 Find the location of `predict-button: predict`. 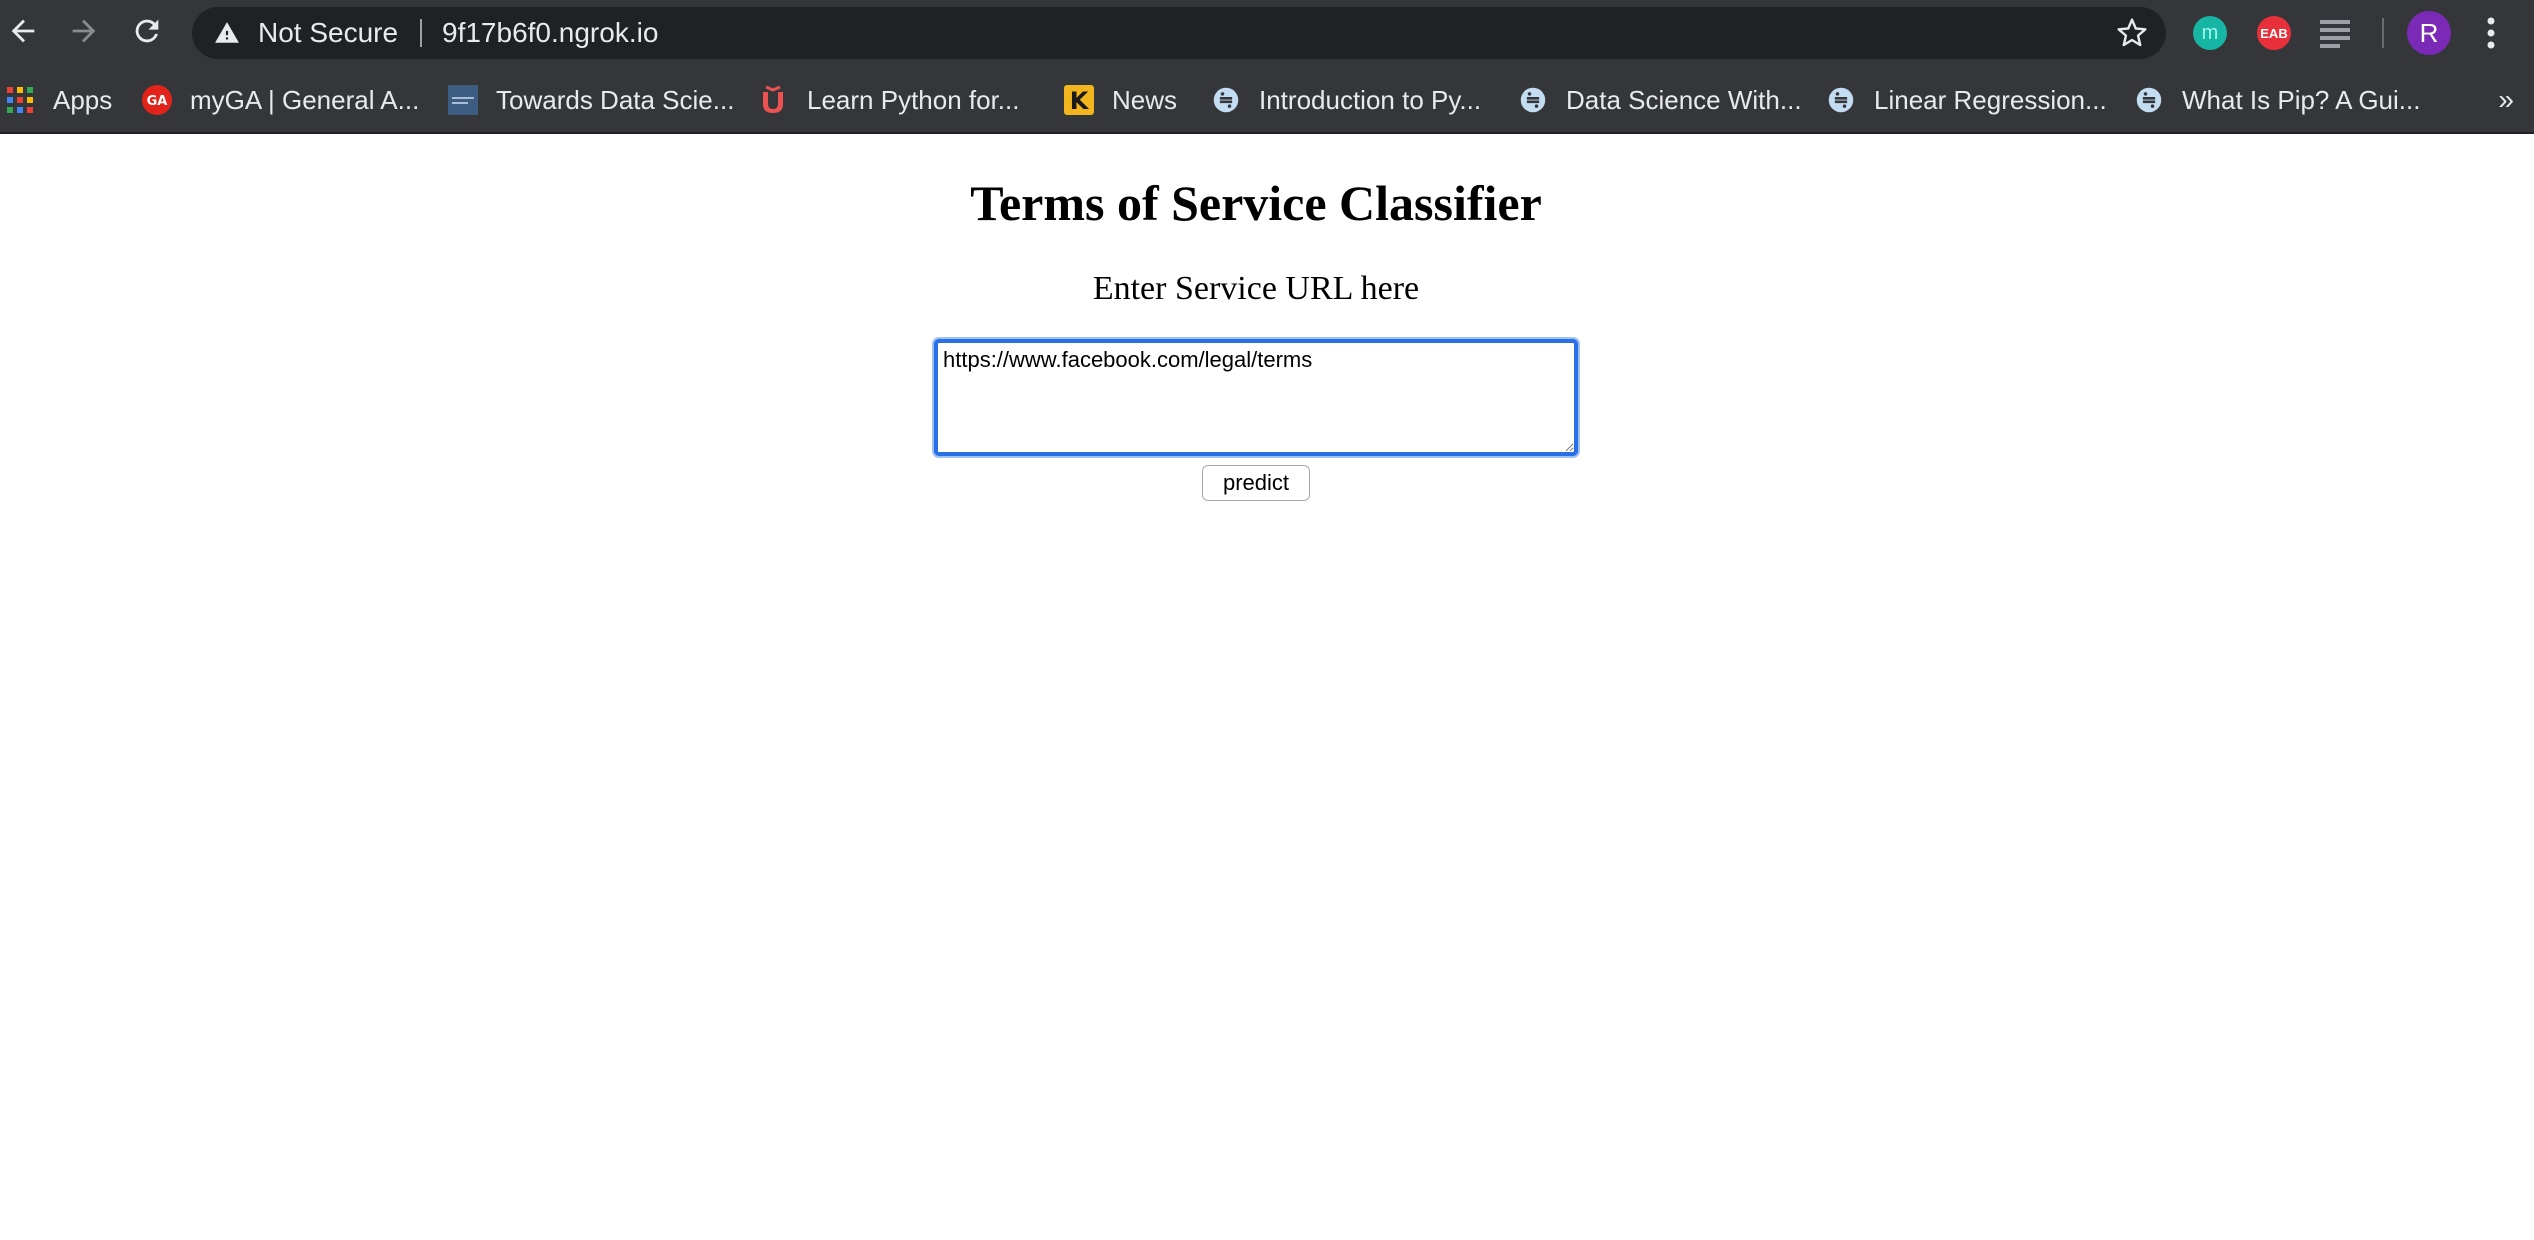

predict-button: predict is located at coordinates (1256, 483).